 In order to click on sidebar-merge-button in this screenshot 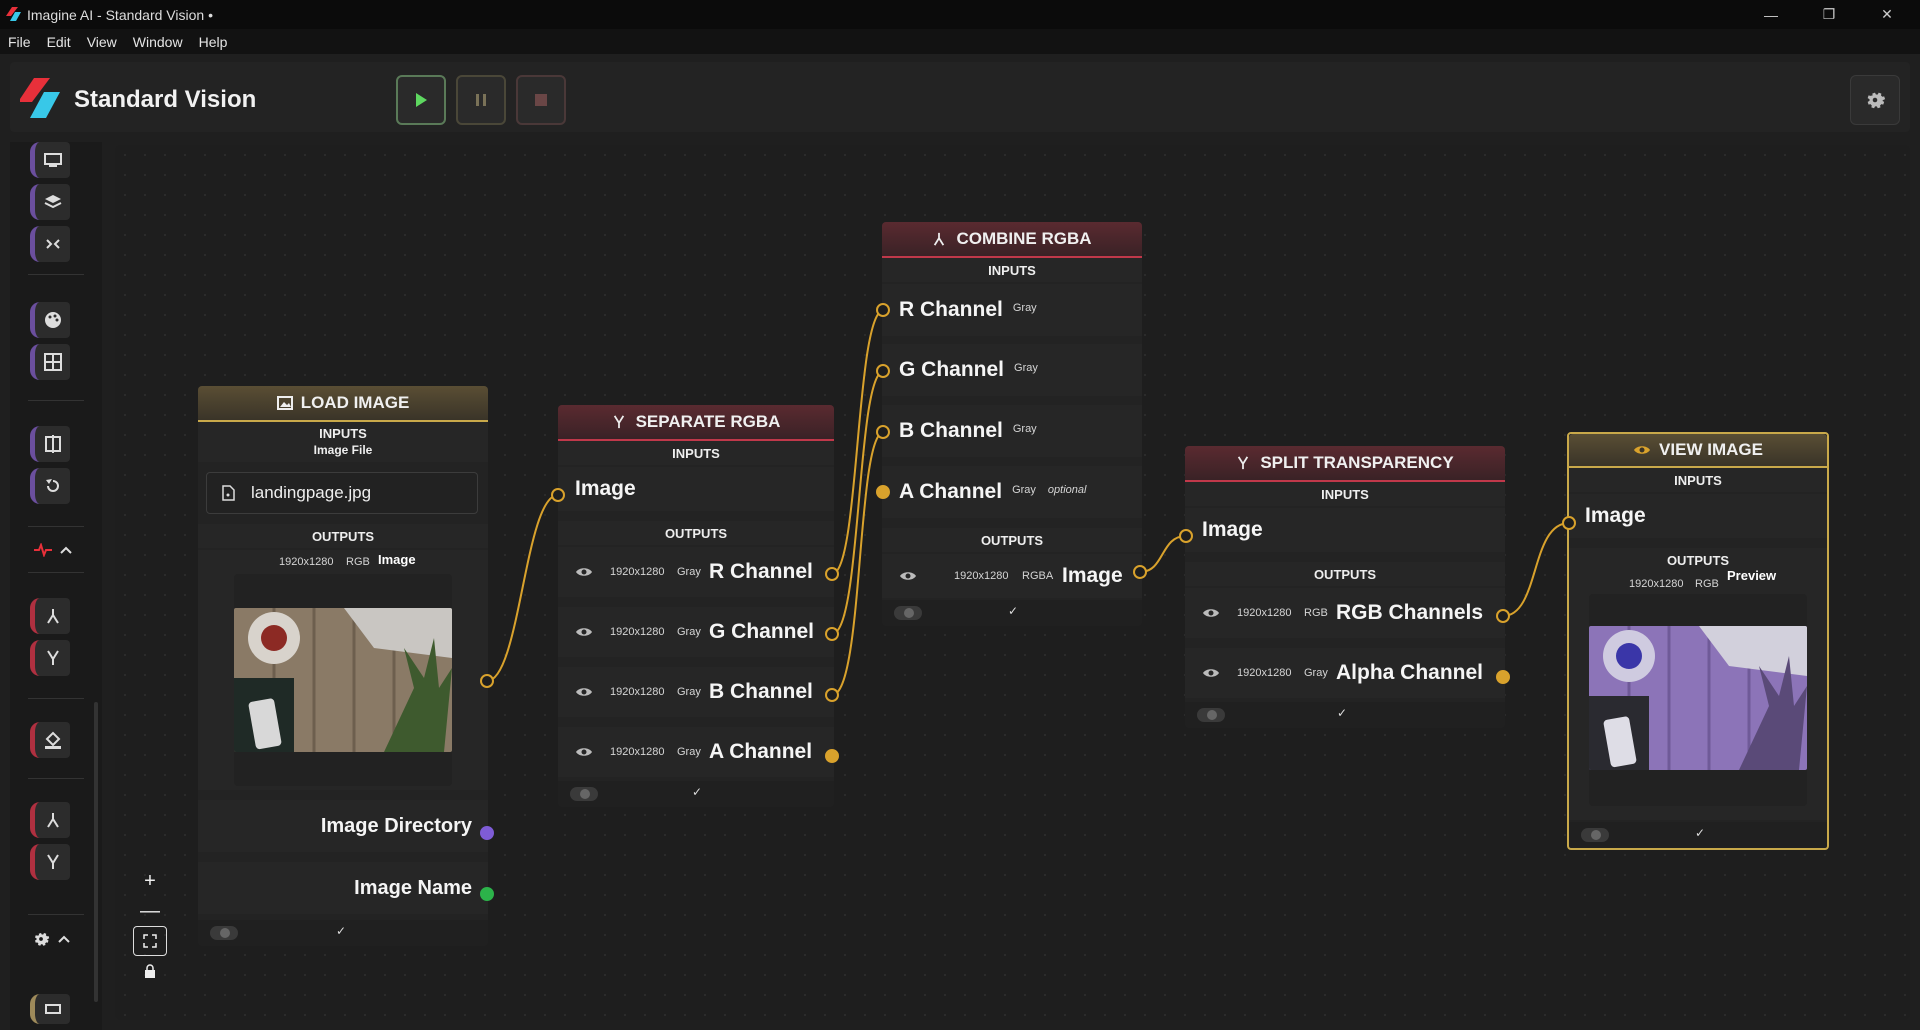, I will do `click(50, 616)`.